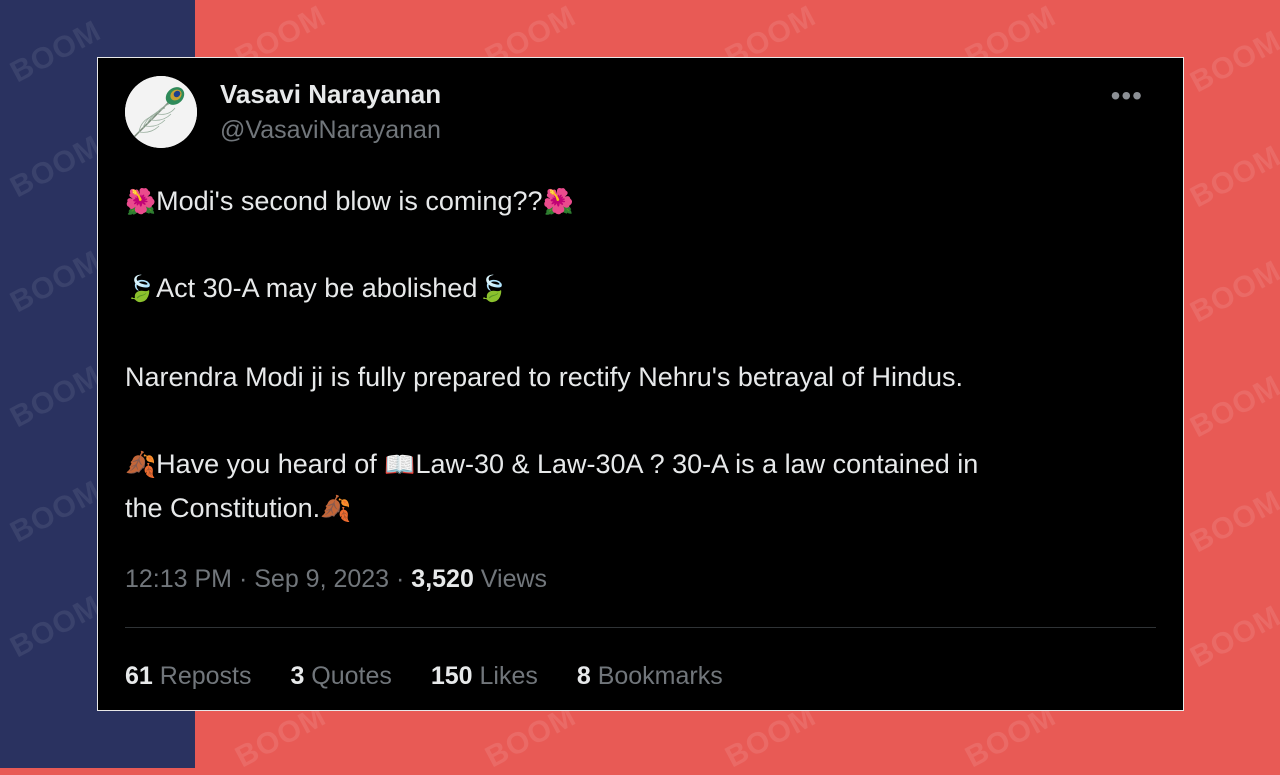 This screenshot has width=1280, height=775. I want to click on reposts-count: 61, so click(139, 676).